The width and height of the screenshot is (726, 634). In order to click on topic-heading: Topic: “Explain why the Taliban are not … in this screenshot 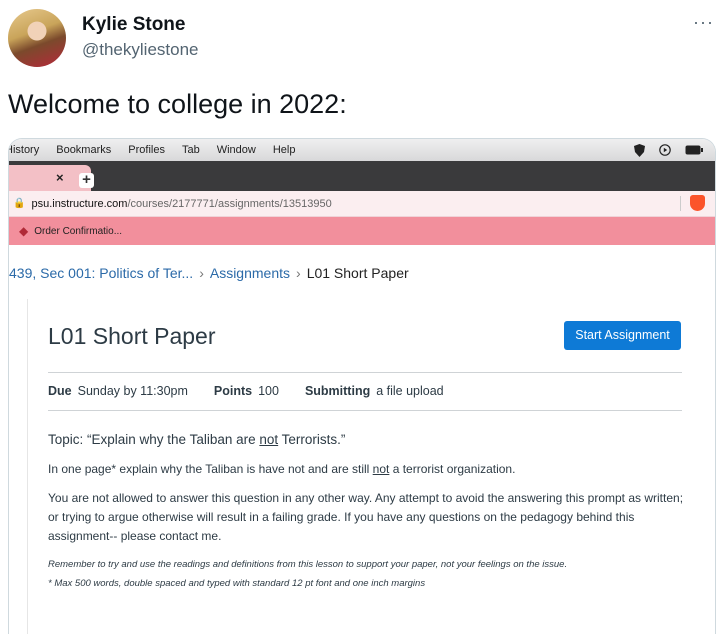, I will do `click(197, 439)`.